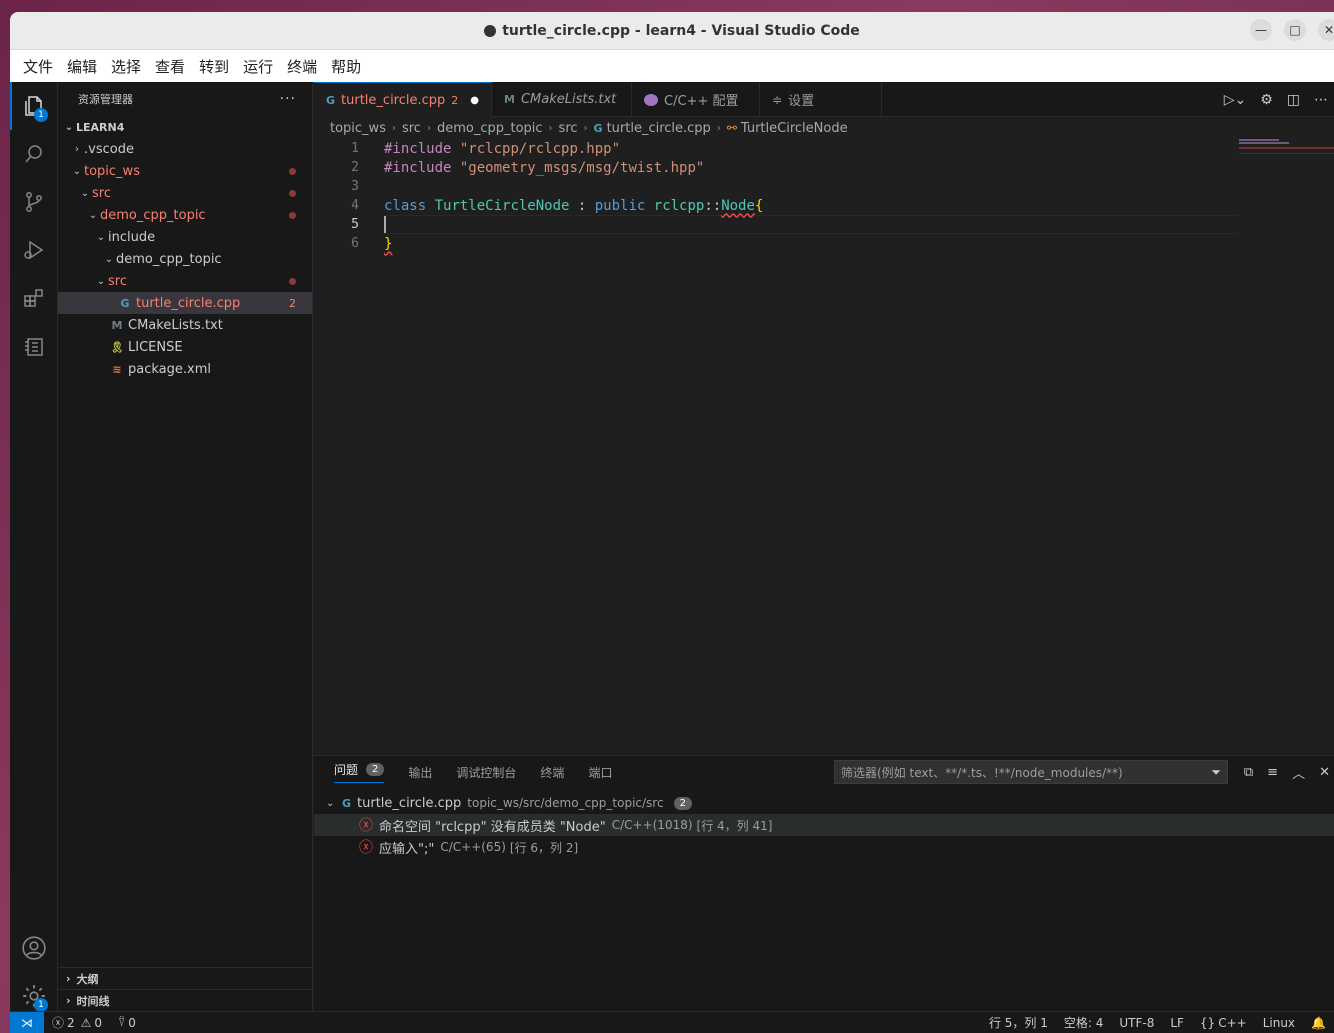 This screenshot has width=1334, height=1033. I want to click on problems-status: ⓧ 2 ⚠ 0, so click(77, 1022).